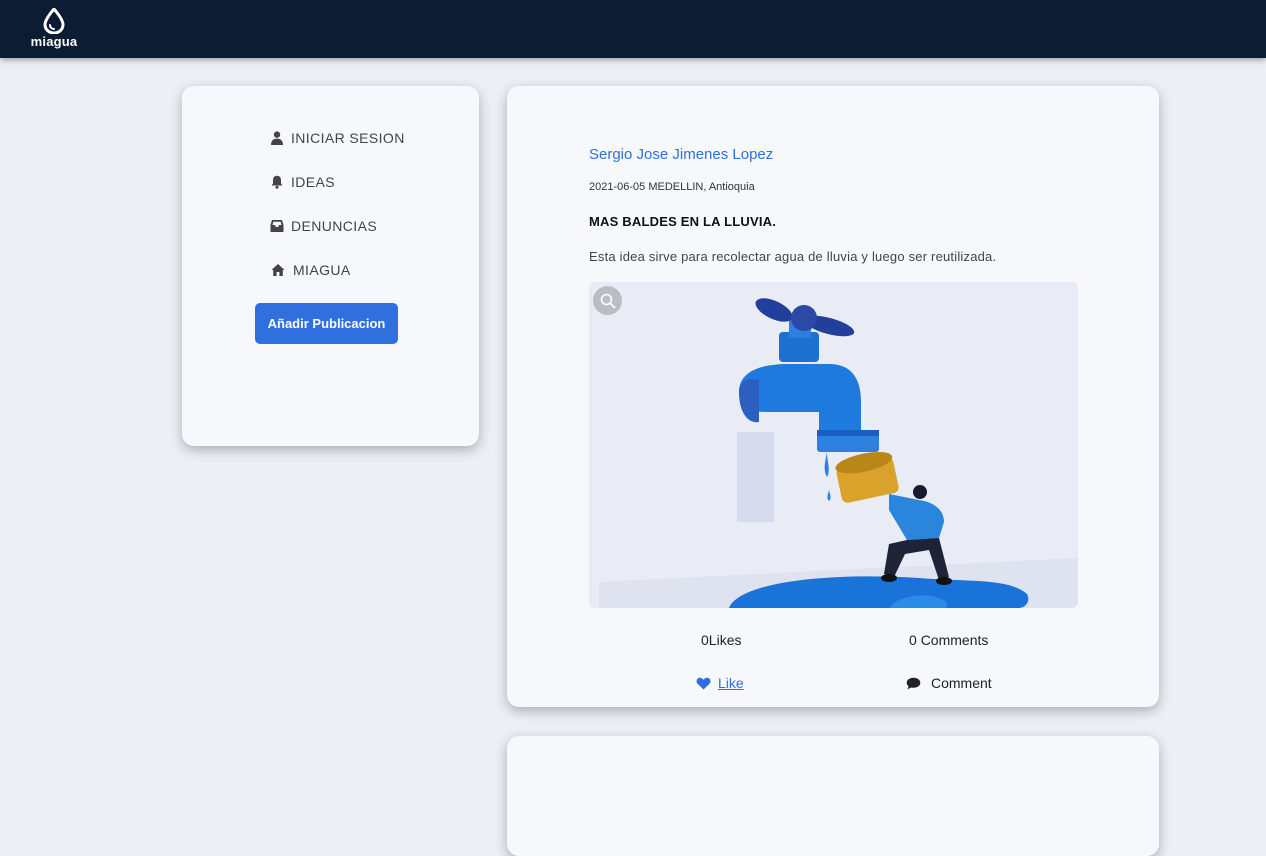 This screenshot has height=856, width=1266. I want to click on faucet-illustration, so click(833, 445).